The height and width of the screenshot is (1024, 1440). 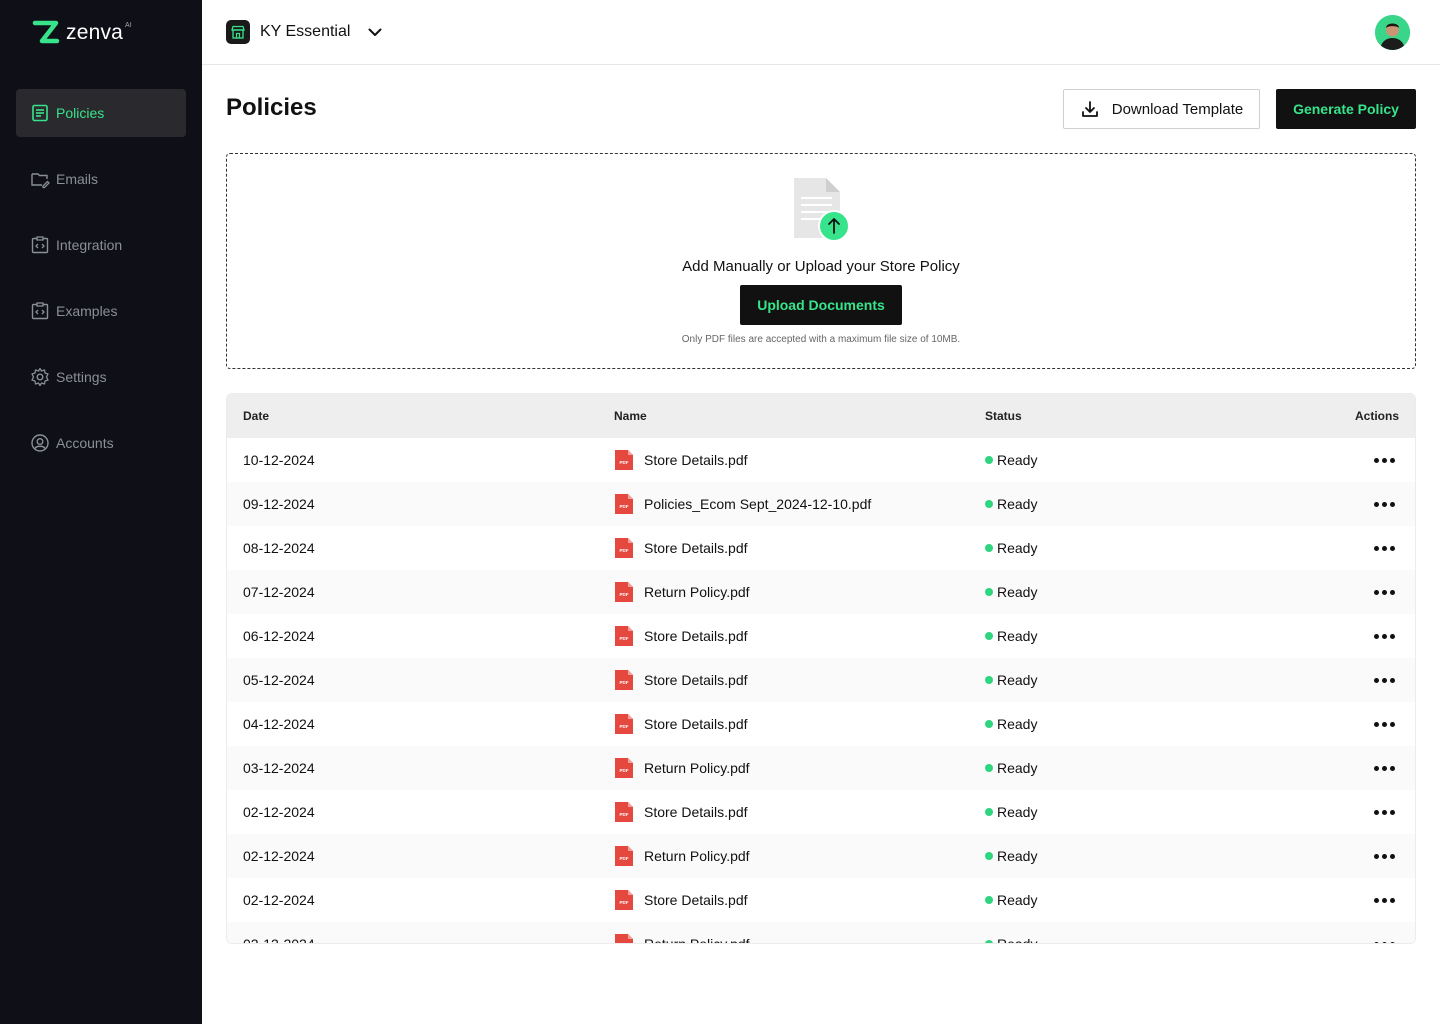 I want to click on row-name-cell: PDF Policies_Ecom Sept_2024-12-10.pdf, so click(x=783, y=504).